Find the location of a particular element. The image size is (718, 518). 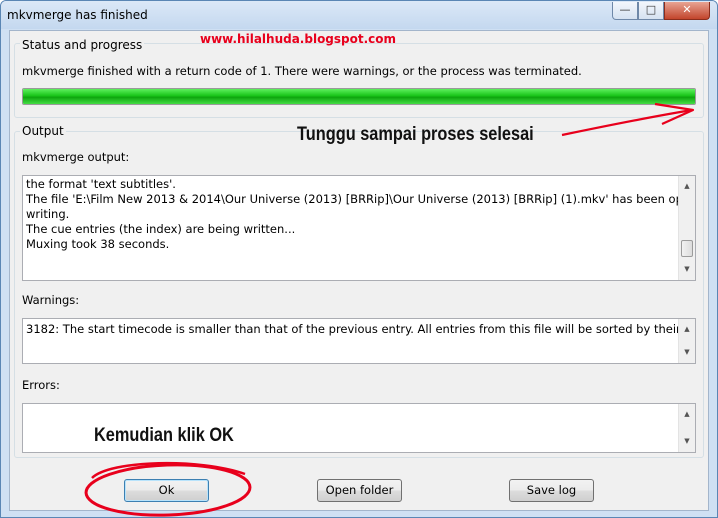

warnings-label: Warnings: is located at coordinates (51, 300).